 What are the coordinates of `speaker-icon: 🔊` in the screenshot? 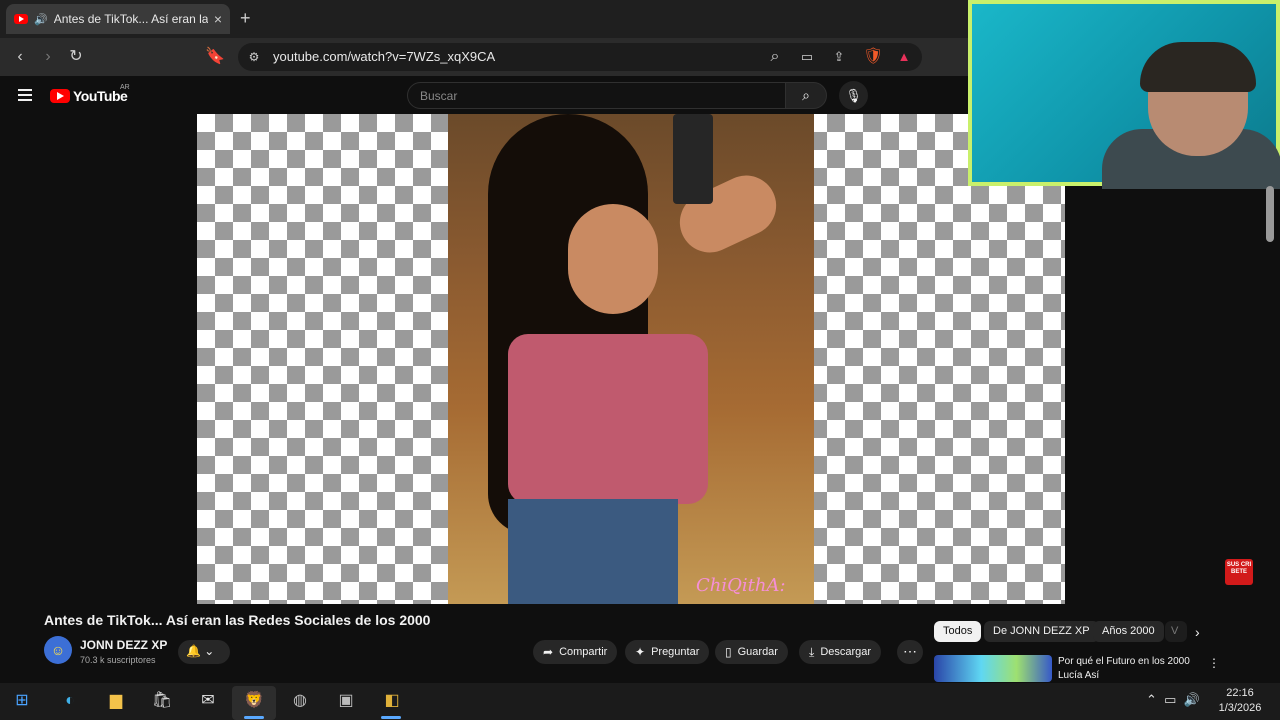 It's located at (41, 19).